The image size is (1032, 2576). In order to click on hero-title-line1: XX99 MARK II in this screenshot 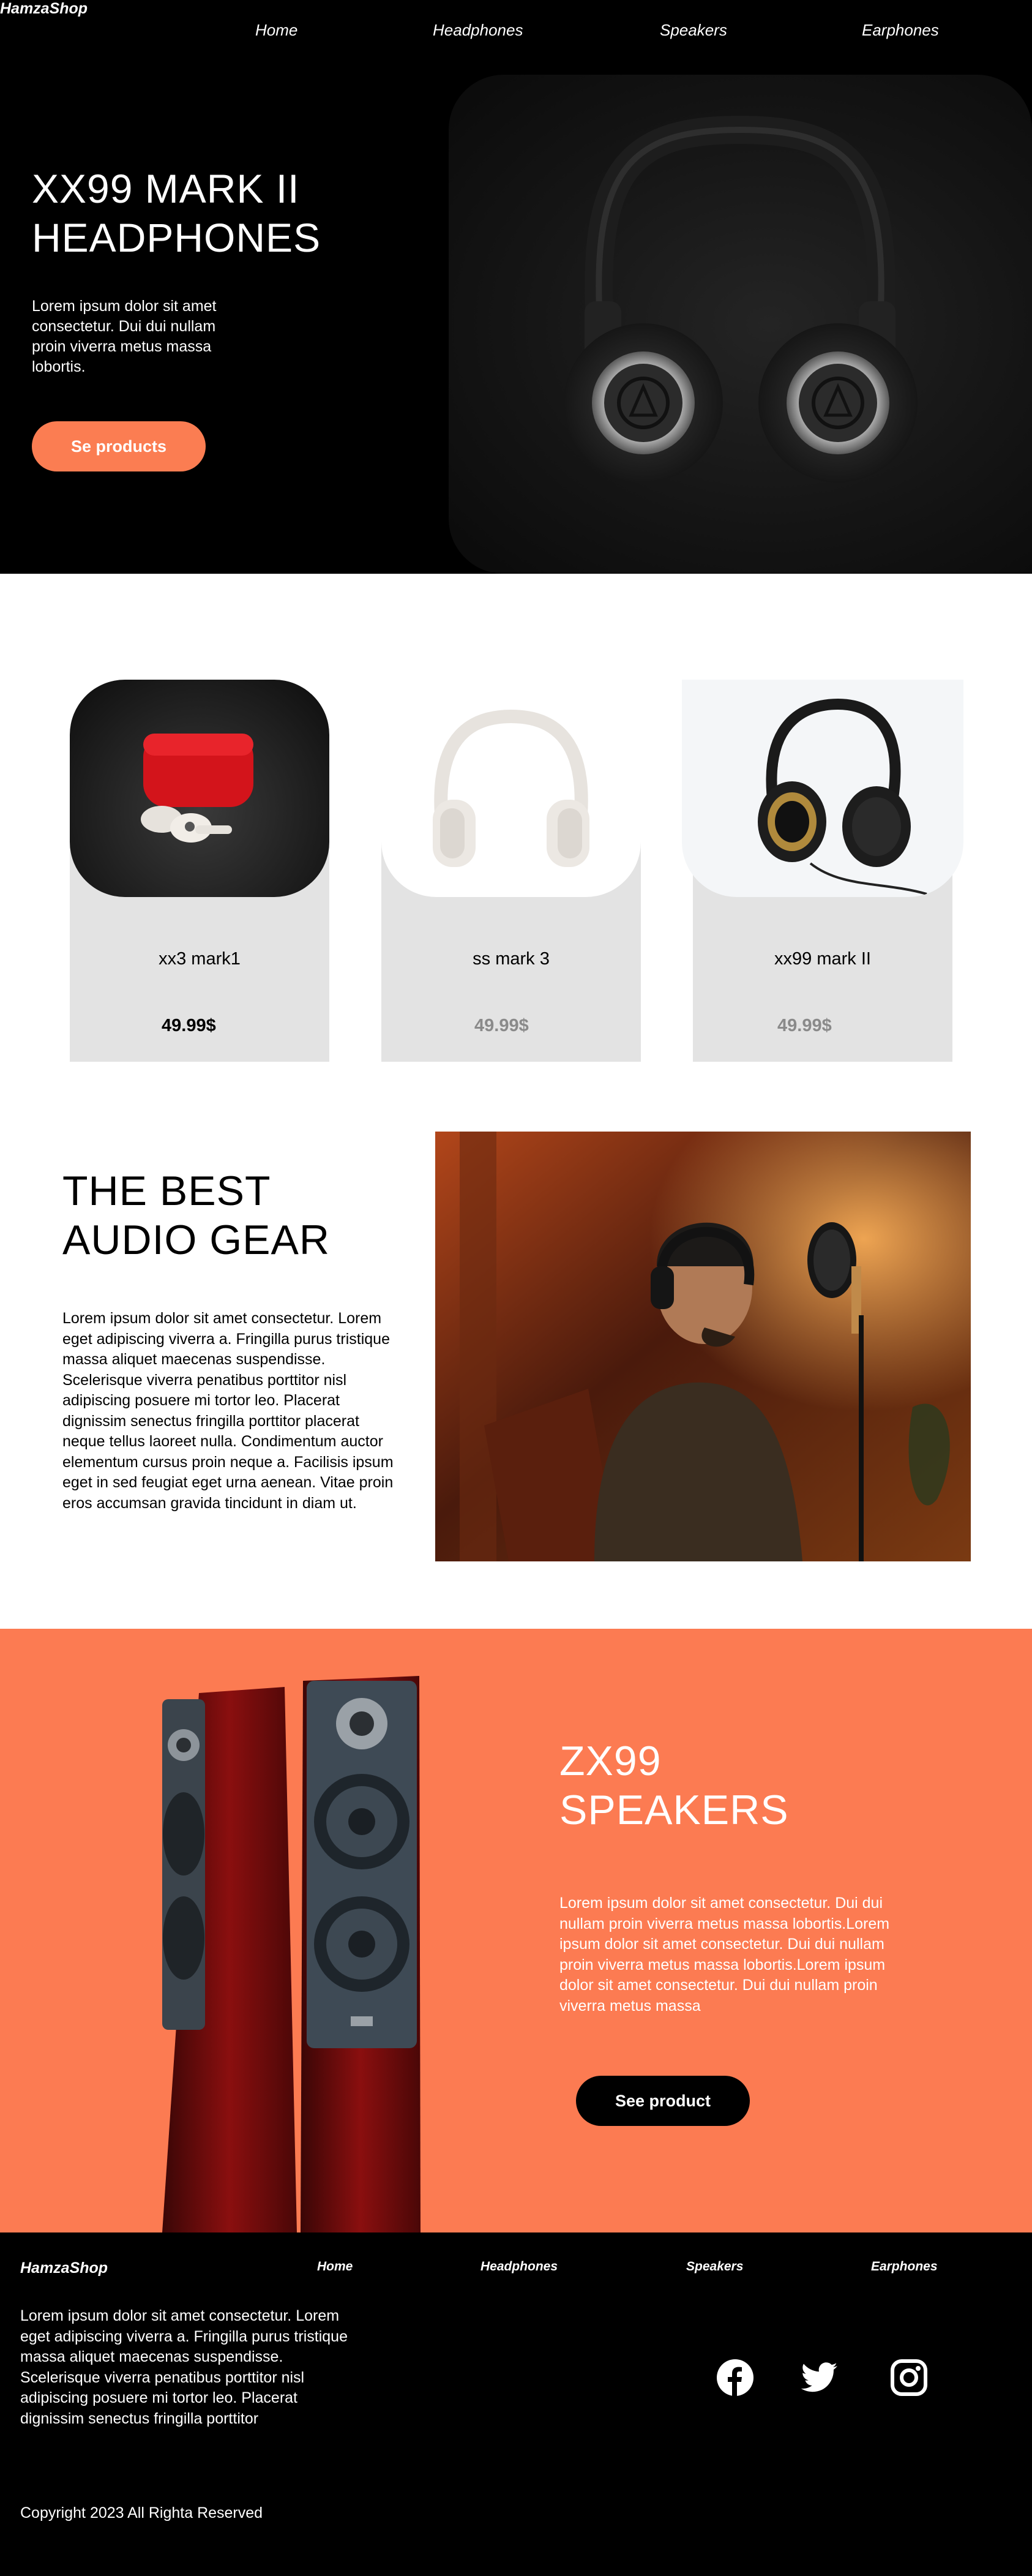, I will do `click(166, 188)`.